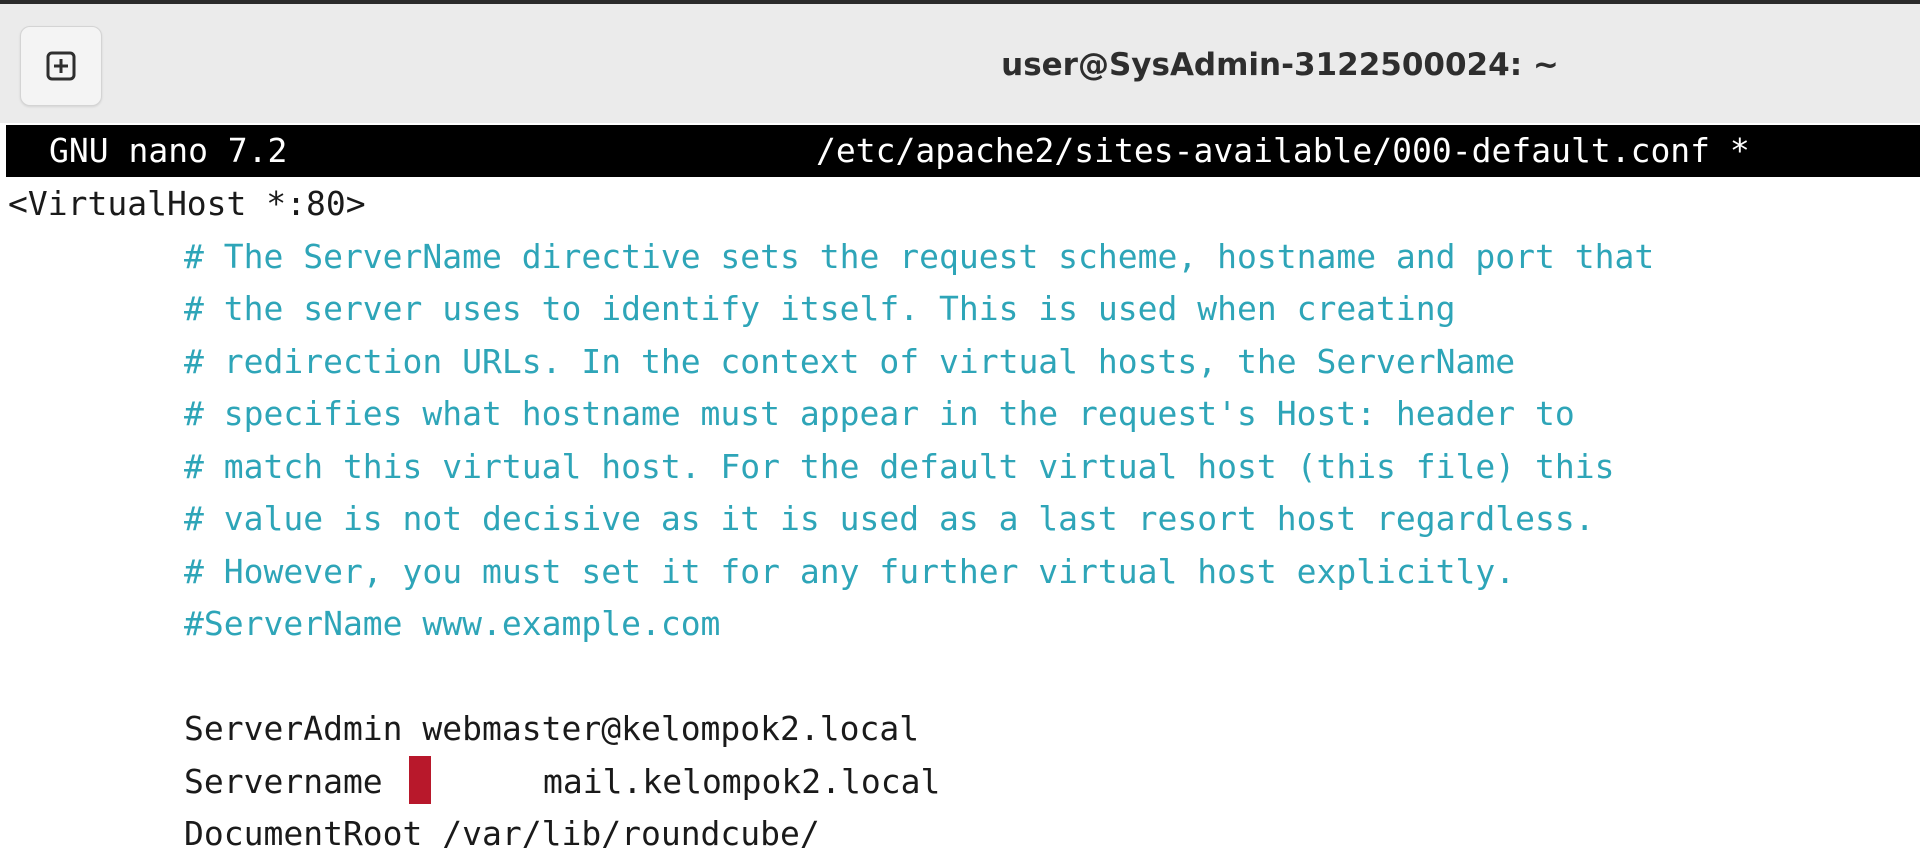 The width and height of the screenshot is (1920, 866). What do you see at coordinates (742, 781) in the screenshot?
I see `editor-line: mail.kelompok2.local` at bounding box center [742, 781].